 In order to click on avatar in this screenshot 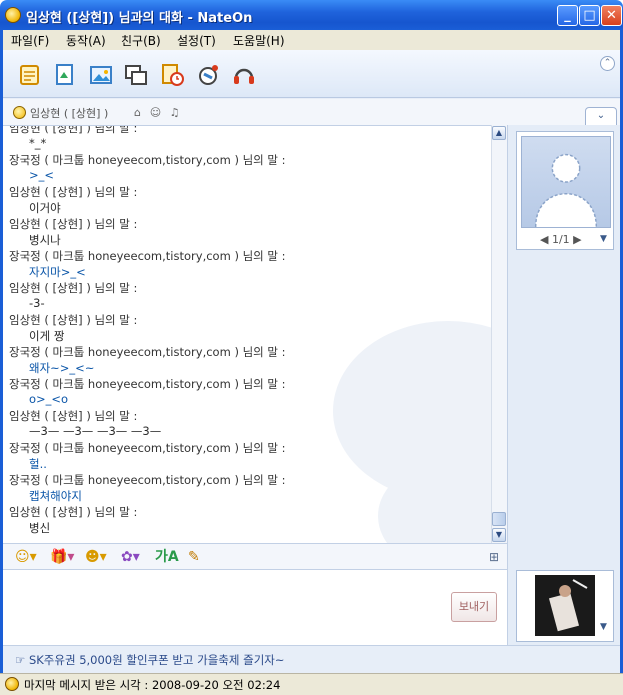, I will do `click(566, 182)`.